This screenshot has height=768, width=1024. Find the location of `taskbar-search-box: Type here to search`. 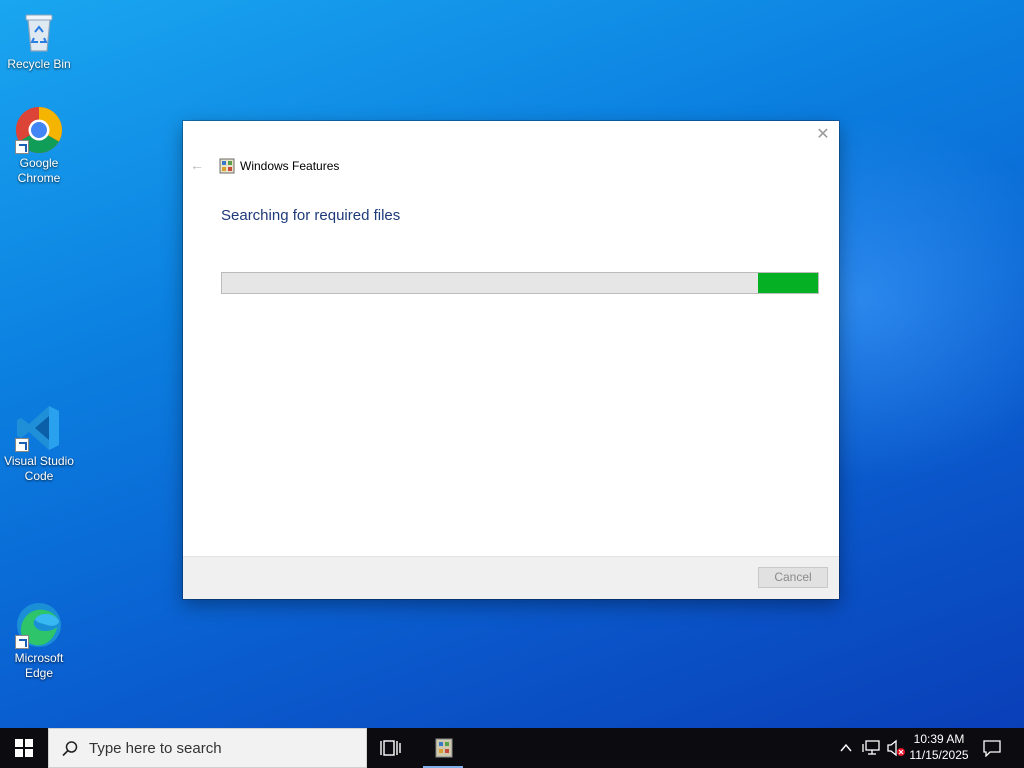

taskbar-search-box: Type here to search is located at coordinates (207, 748).